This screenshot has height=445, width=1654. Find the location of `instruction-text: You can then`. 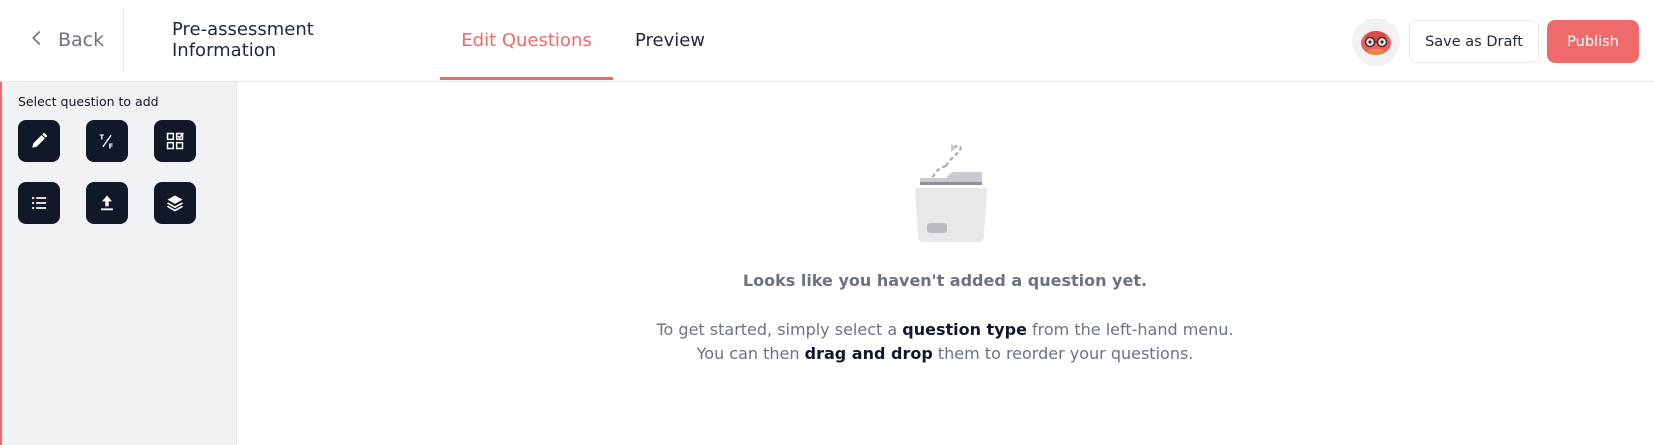

instruction-text: You can then is located at coordinates (750, 353).